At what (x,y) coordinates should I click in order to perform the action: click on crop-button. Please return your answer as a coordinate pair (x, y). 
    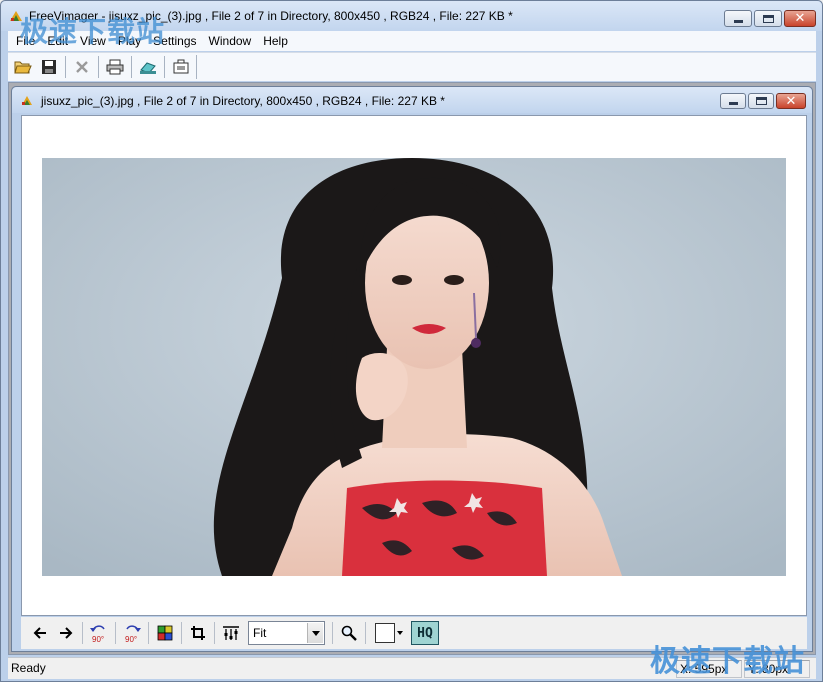
    Looking at the image, I should click on (198, 633).